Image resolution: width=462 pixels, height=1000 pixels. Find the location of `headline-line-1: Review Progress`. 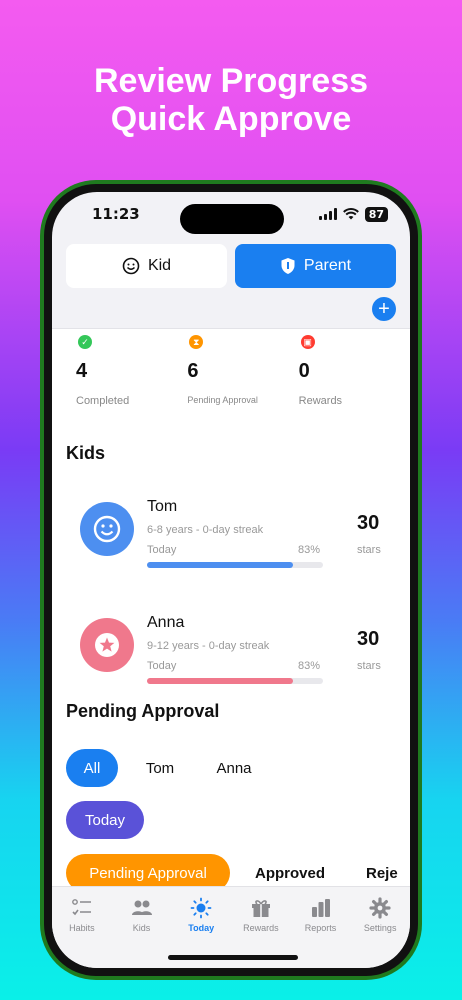

headline-line-1: Review Progress is located at coordinates (231, 81).